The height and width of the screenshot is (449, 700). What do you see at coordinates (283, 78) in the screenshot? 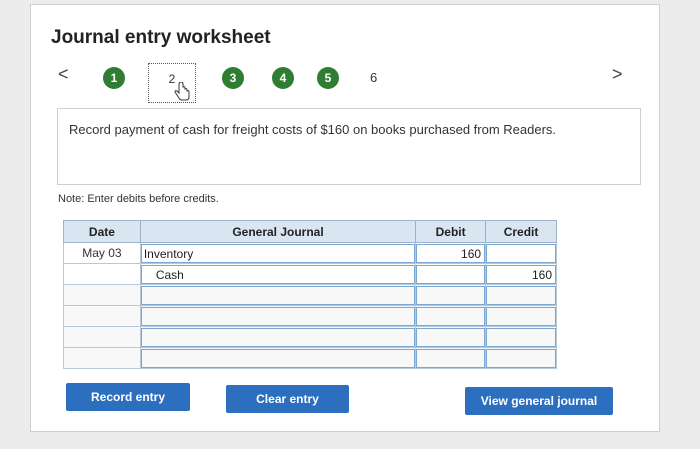
I see `step-4: 4` at bounding box center [283, 78].